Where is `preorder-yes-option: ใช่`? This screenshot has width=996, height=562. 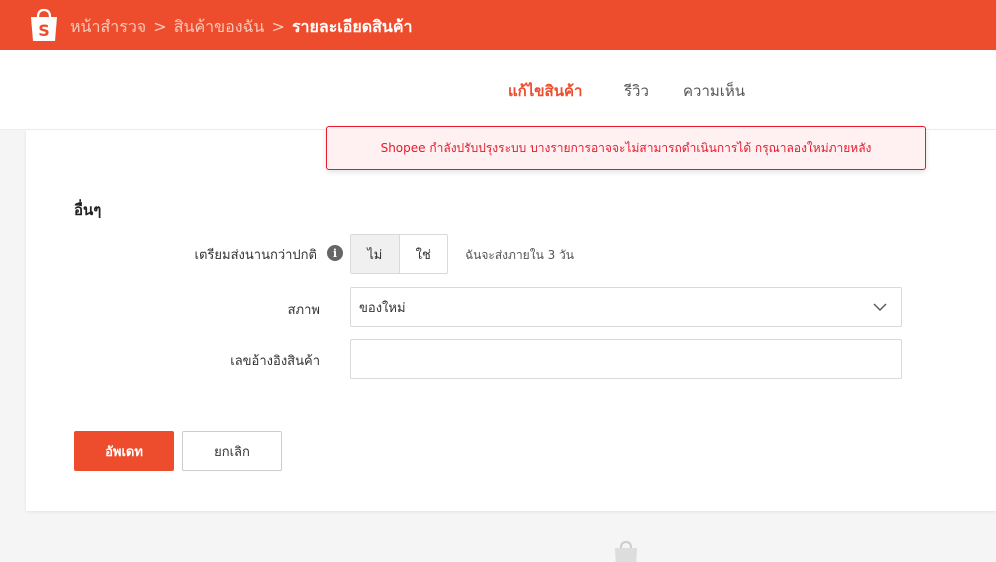 preorder-yes-option: ใช่ is located at coordinates (423, 254).